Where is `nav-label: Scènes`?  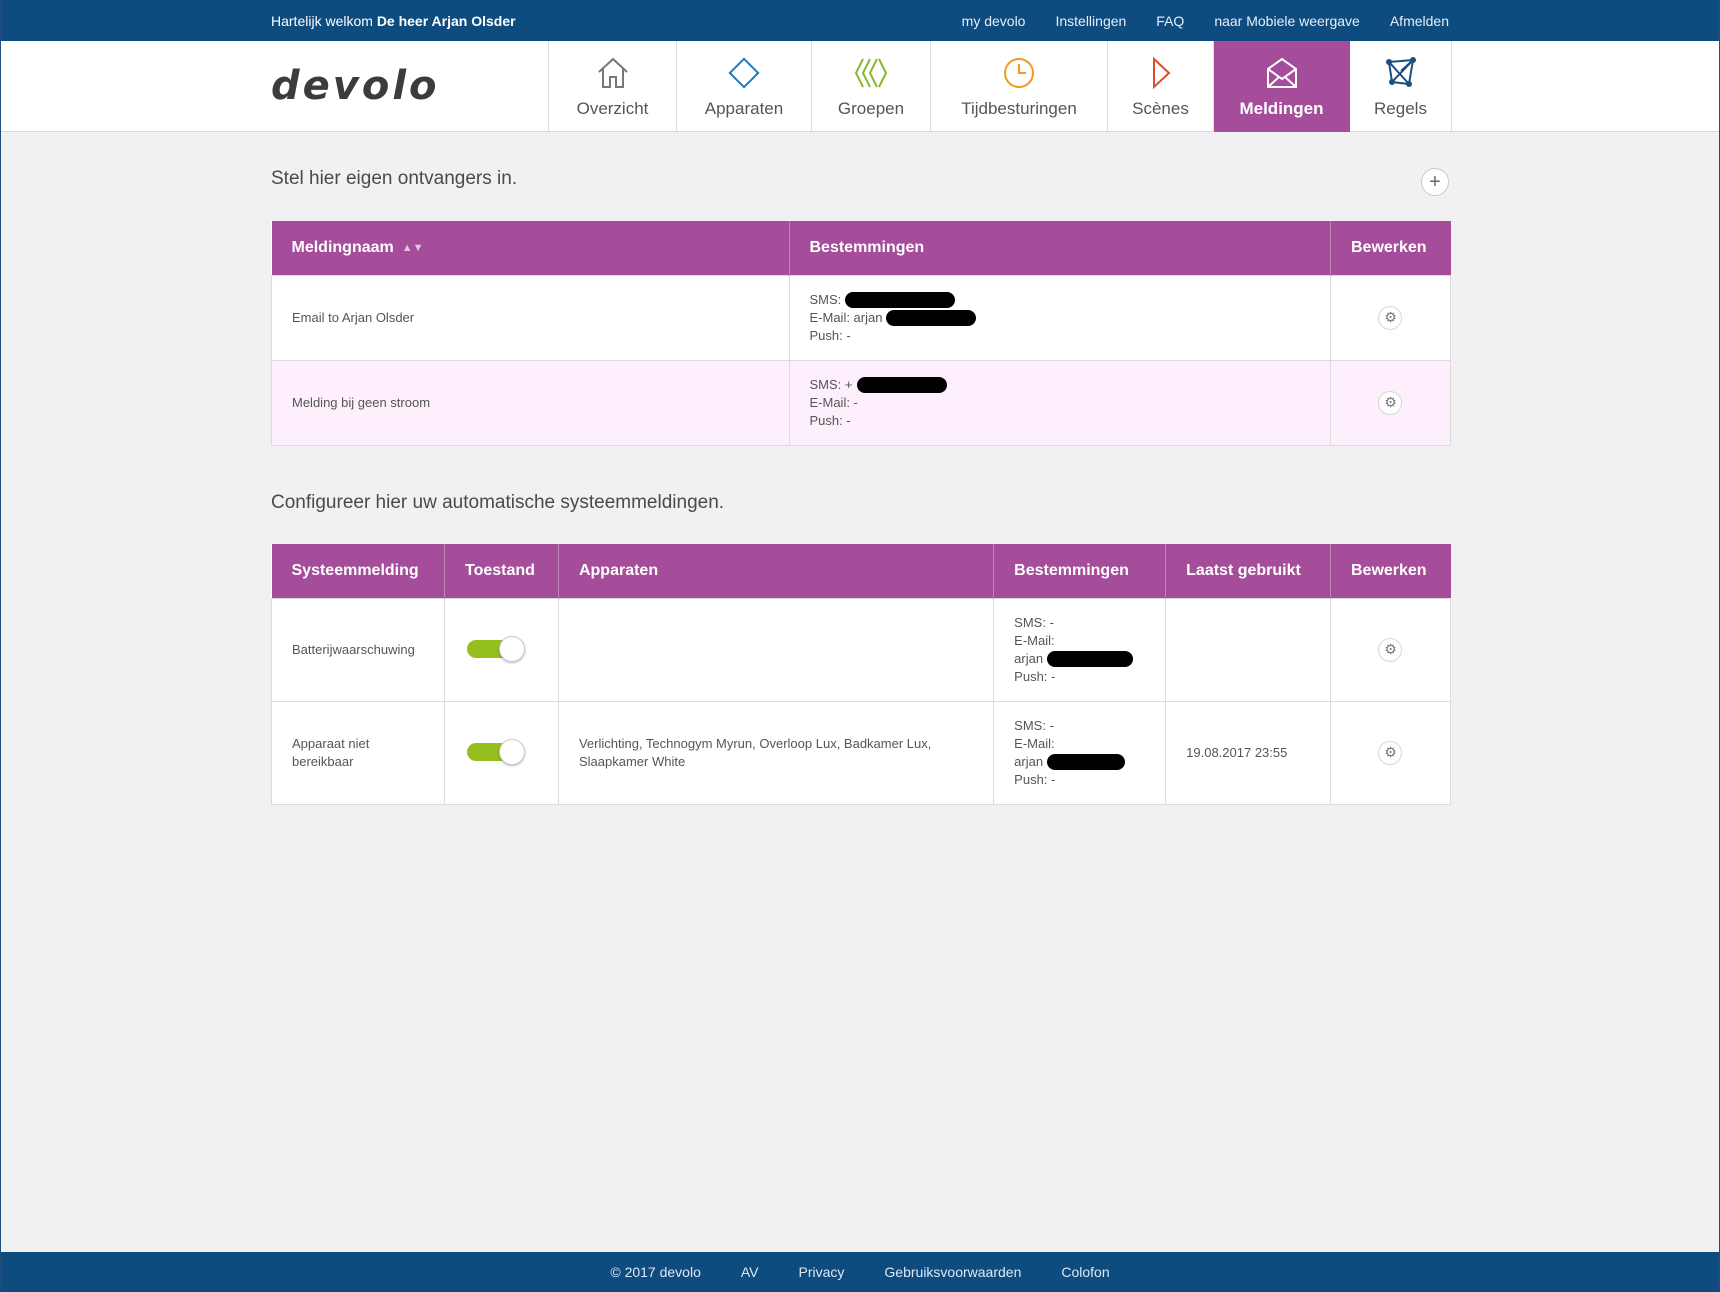
nav-label: Scènes is located at coordinates (1160, 108).